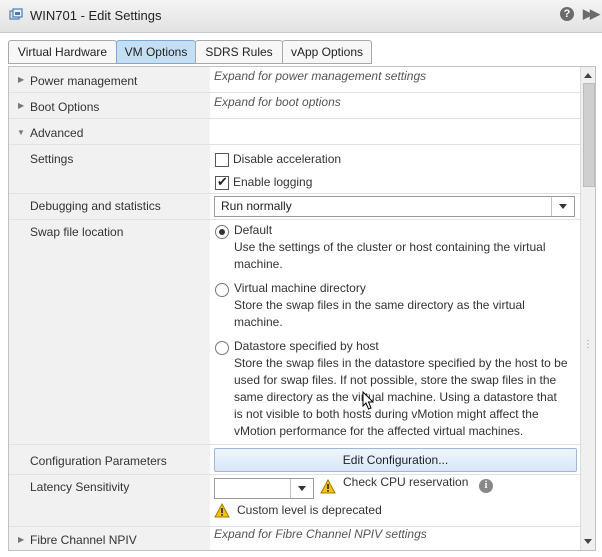 The image size is (602, 557). I want to click on debugging-select: Run normally, so click(394, 206).